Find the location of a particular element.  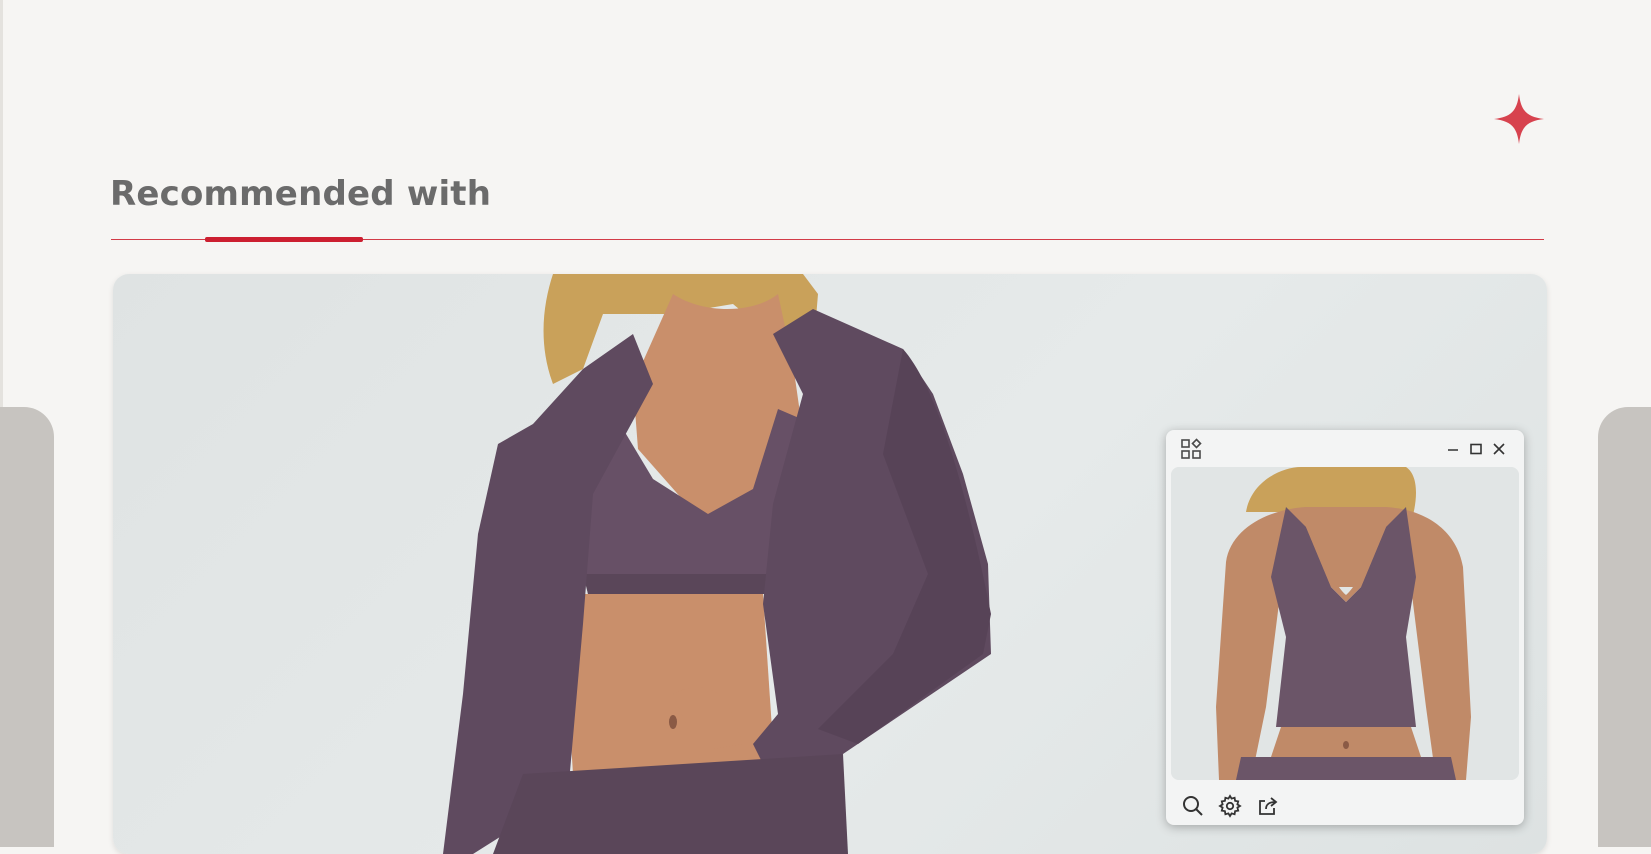

carousel-prev-panel is located at coordinates (27, 627).